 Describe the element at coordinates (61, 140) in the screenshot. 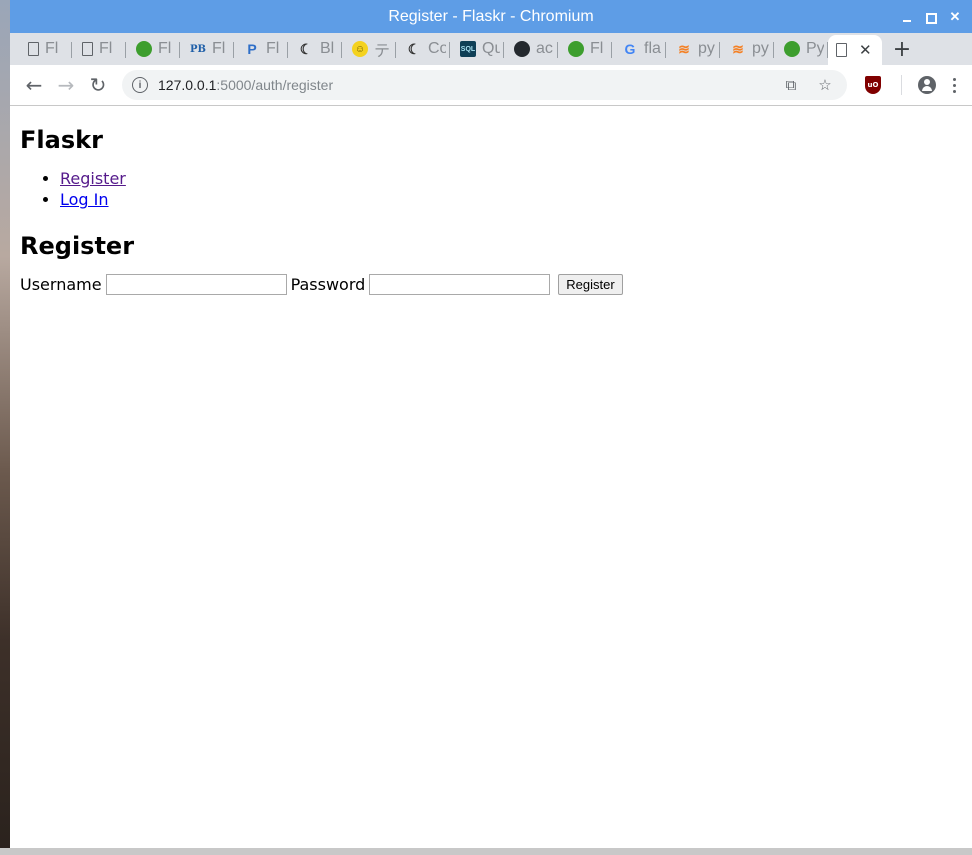

I see `site-title: Flaskr` at that location.